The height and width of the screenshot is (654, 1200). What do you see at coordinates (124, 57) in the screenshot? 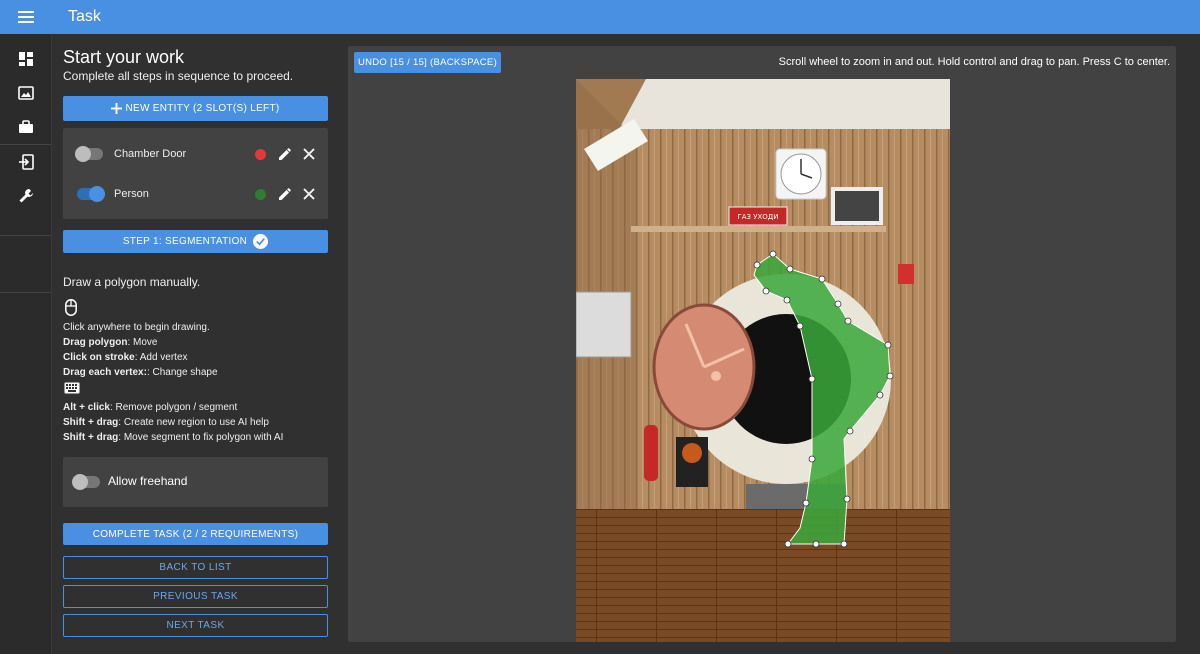
I see `panel-title: Start your work` at bounding box center [124, 57].